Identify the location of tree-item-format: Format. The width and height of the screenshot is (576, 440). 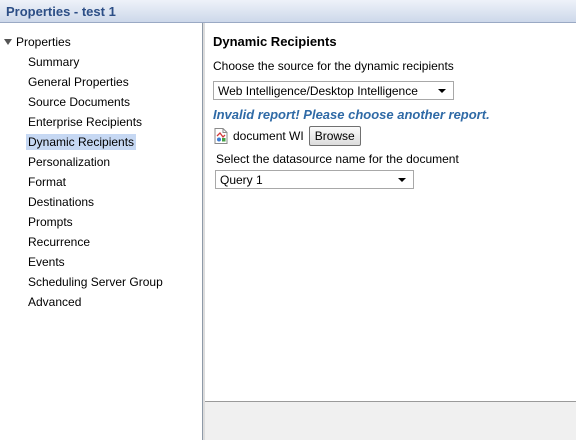
(95, 182).